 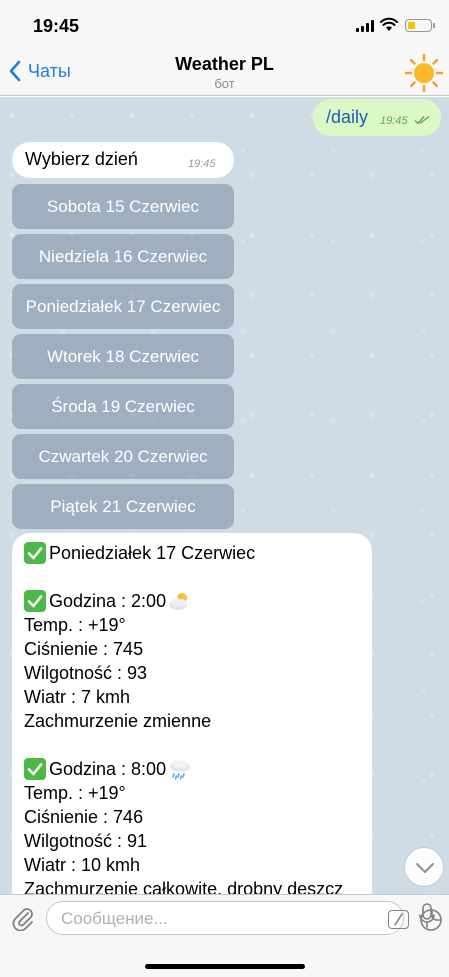 I want to click on chevron-down-icon, so click(x=425, y=868).